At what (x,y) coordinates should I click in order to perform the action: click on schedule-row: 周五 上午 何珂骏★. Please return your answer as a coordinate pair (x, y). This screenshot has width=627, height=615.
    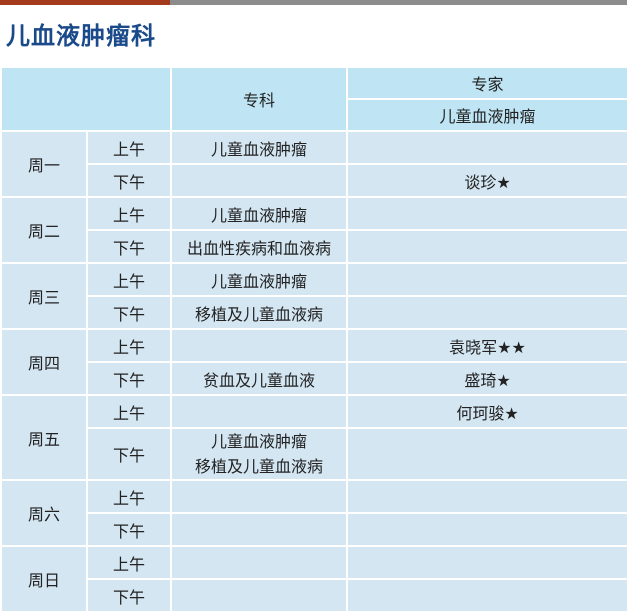
    Looking at the image, I should click on (313, 437).